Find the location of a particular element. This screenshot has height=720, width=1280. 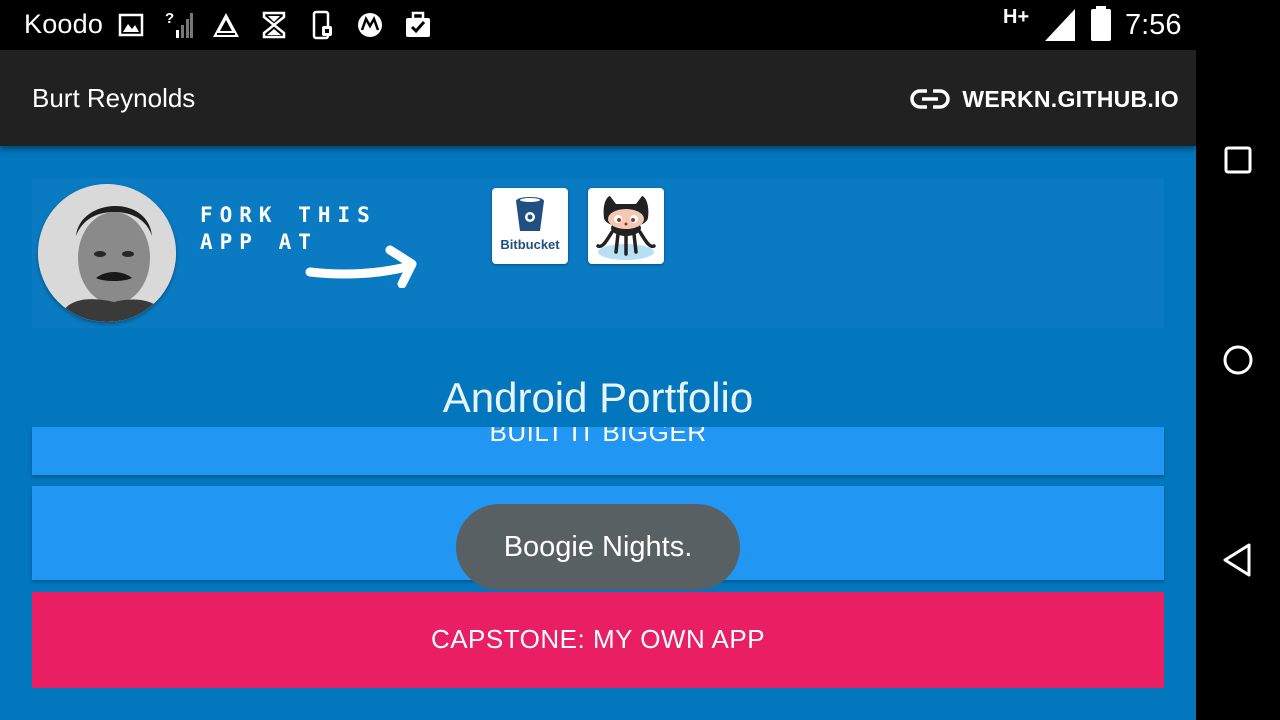

signal-unknown-icon: ? is located at coordinates (179, 24).